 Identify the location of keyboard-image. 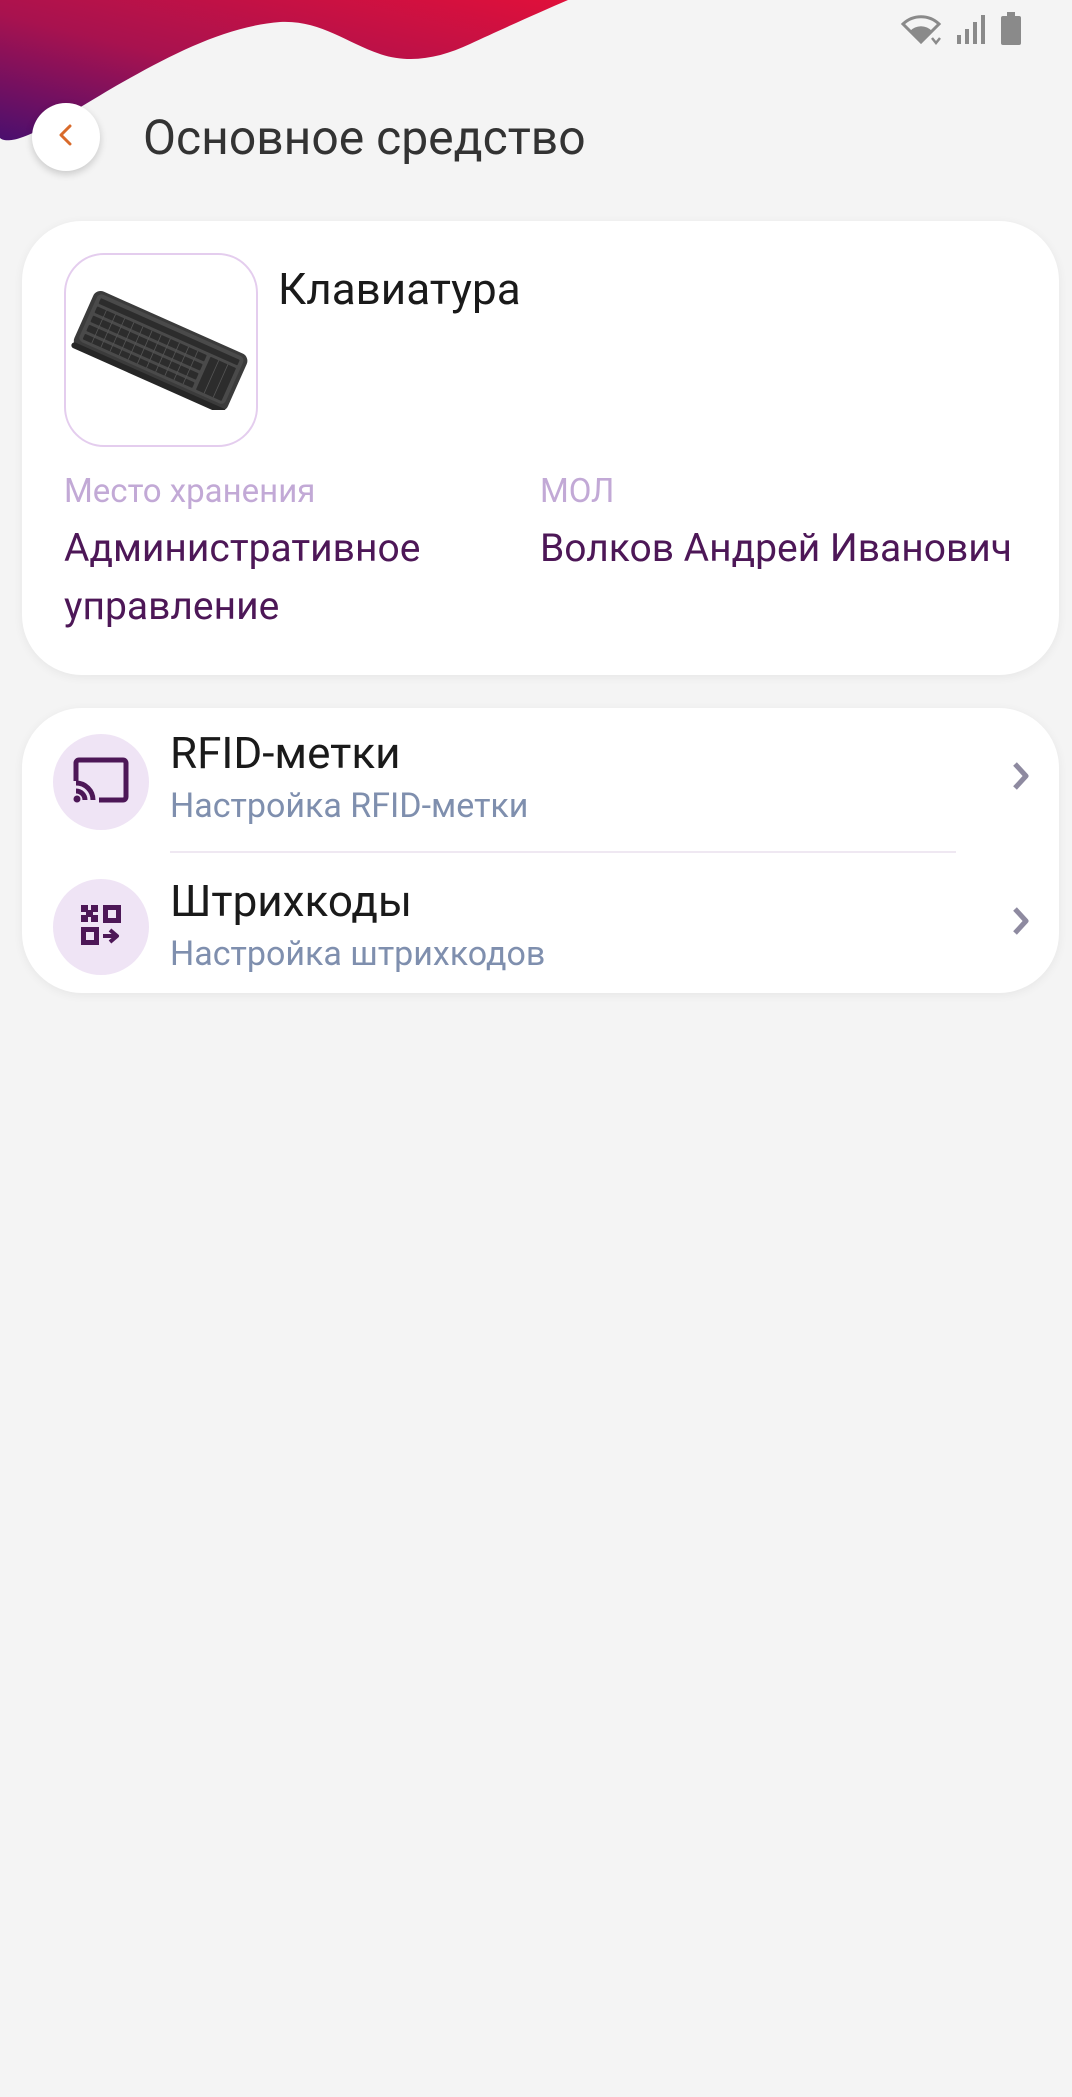
(159, 350).